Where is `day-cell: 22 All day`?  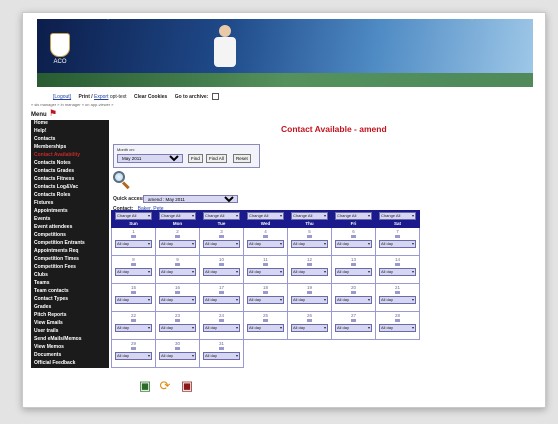
day-cell: 22 All day is located at coordinates (133, 325).